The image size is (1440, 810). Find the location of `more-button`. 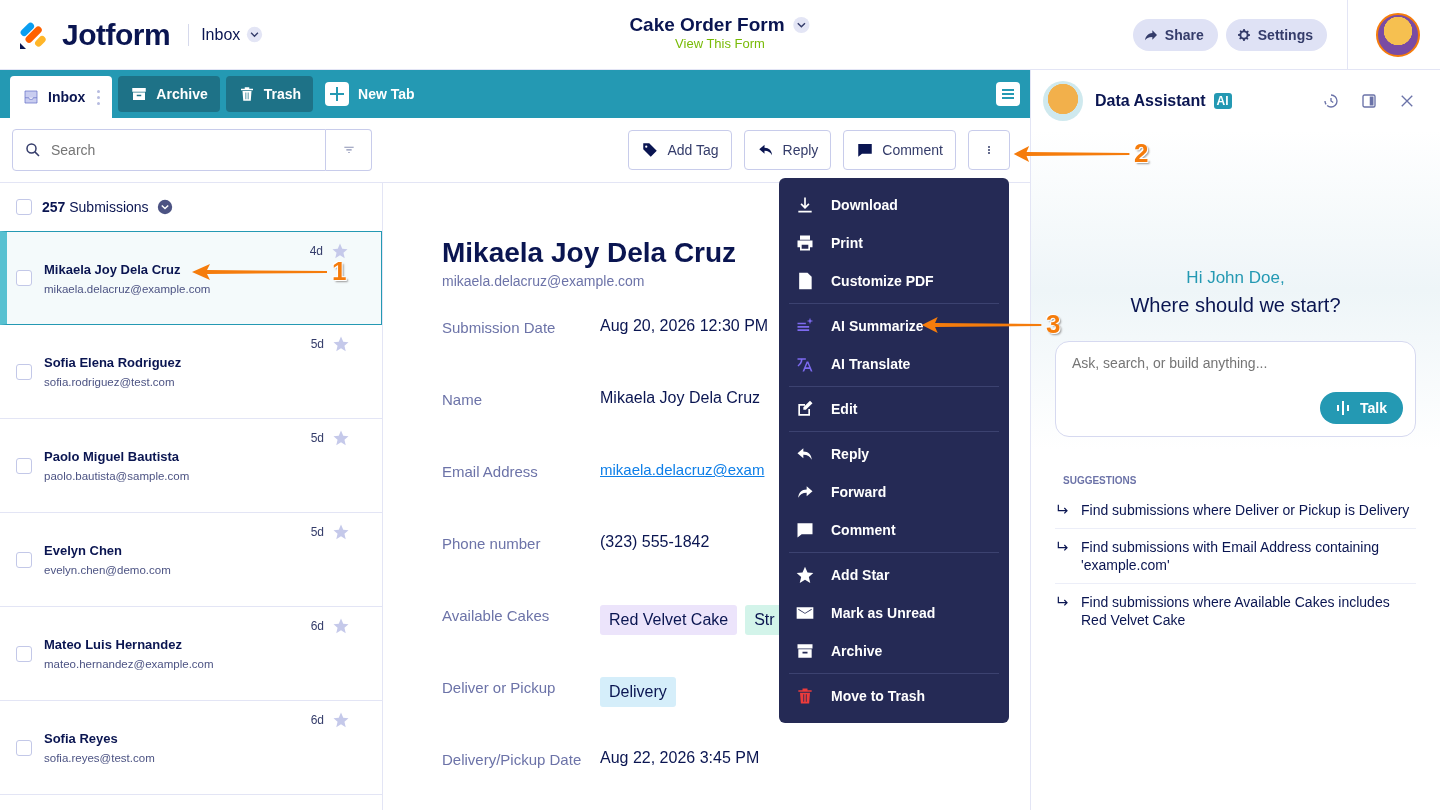

more-button is located at coordinates (989, 150).